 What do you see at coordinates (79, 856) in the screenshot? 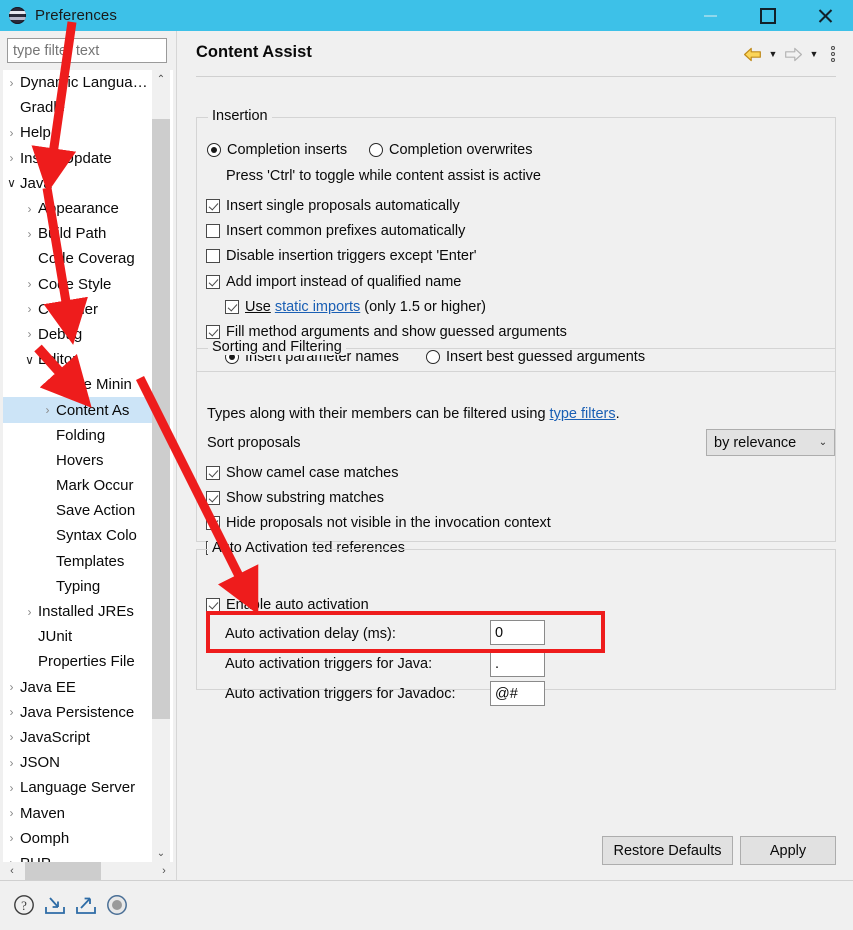
I see `tree-item-php: ›PHP` at bounding box center [79, 856].